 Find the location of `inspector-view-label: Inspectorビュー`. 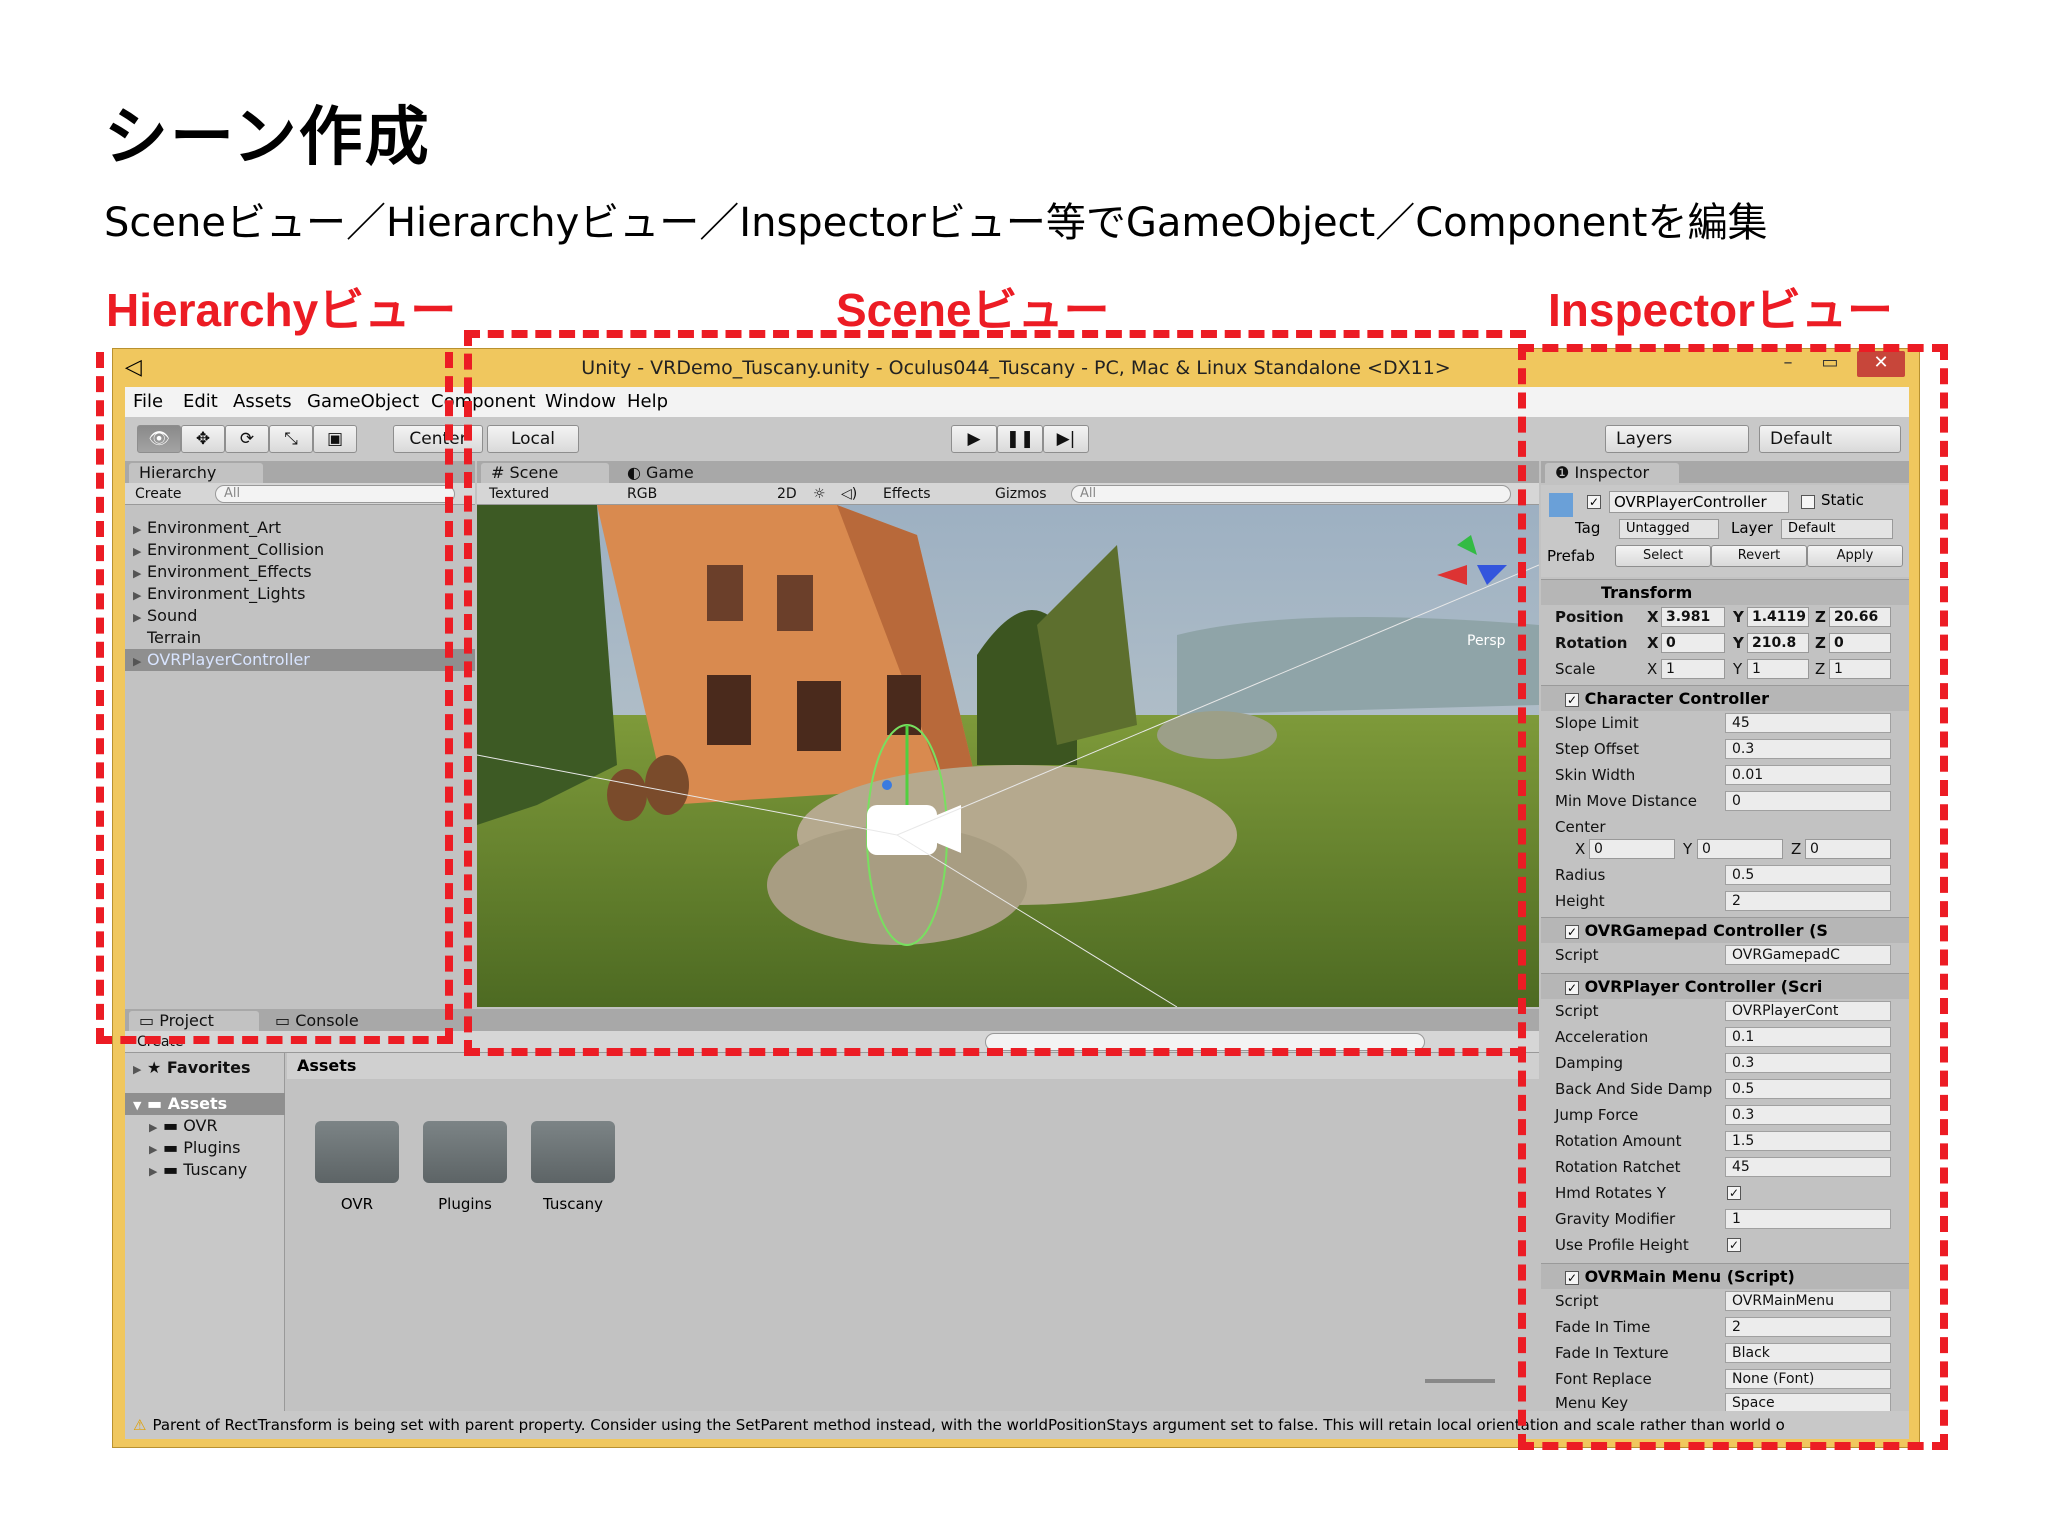

inspector-view-label: Inspectorビュー is located at coordinates (1721, 310).